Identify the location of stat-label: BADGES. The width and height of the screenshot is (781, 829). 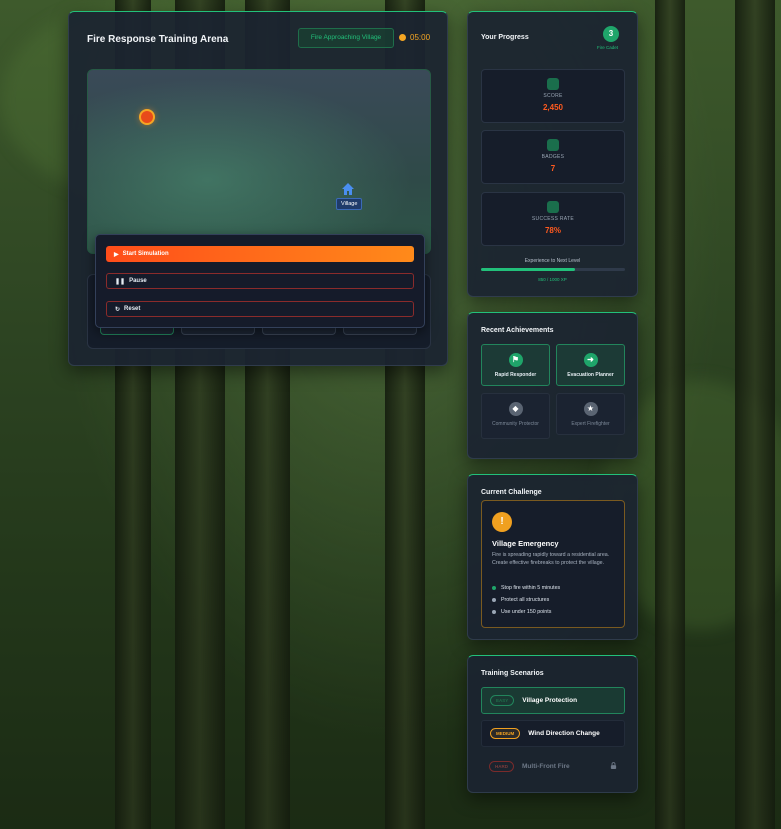
(553, 157).